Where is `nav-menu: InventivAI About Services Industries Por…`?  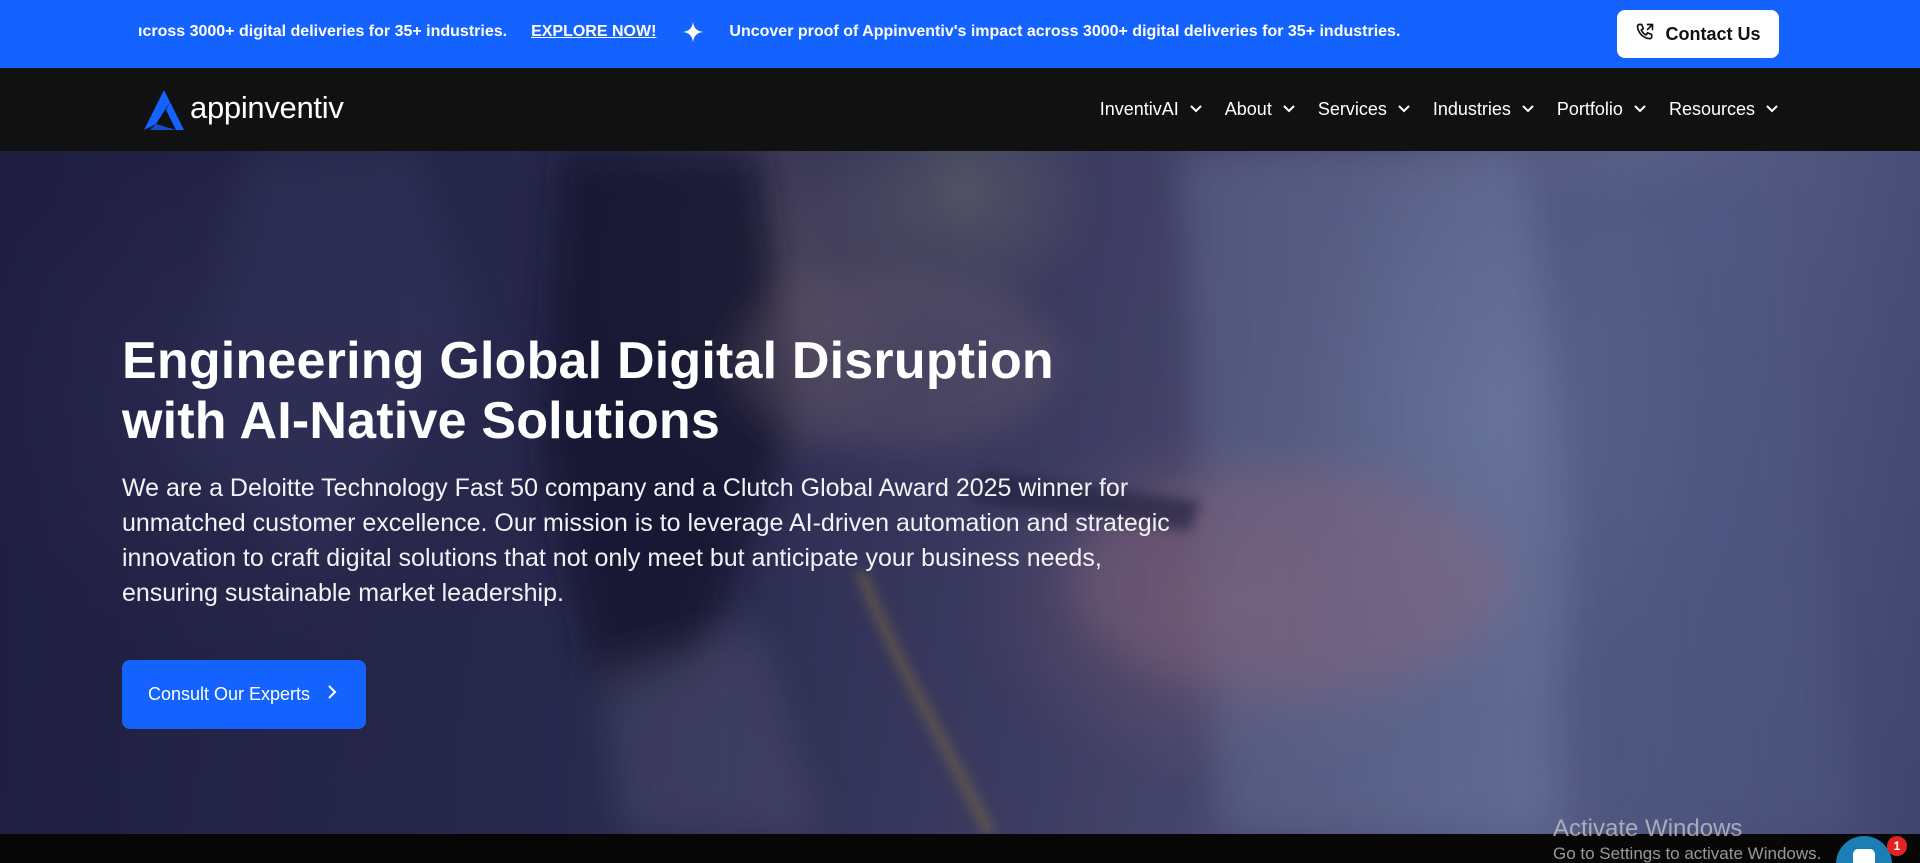 nav-menu: InventivAI About Services Industries Por… is located at coordinates (1439, 109).